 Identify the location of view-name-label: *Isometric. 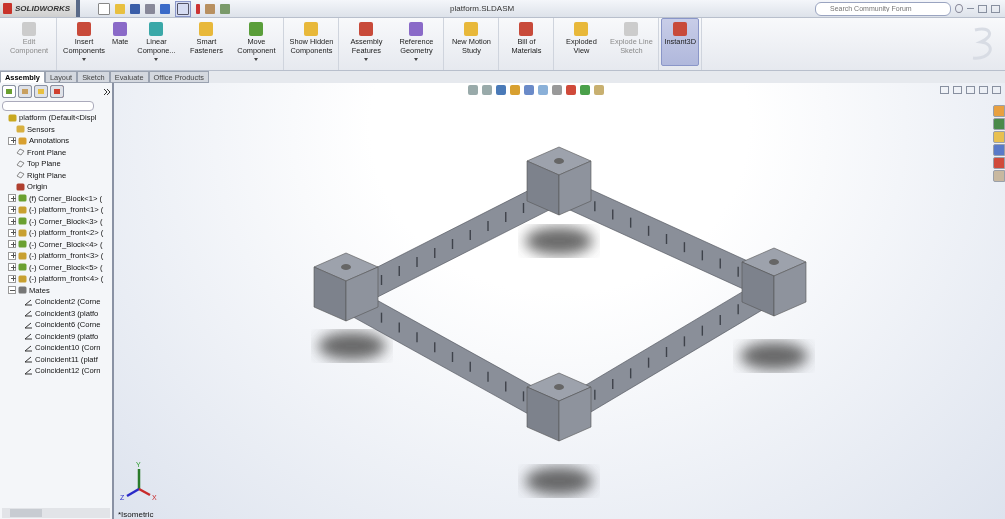
(136, 514).